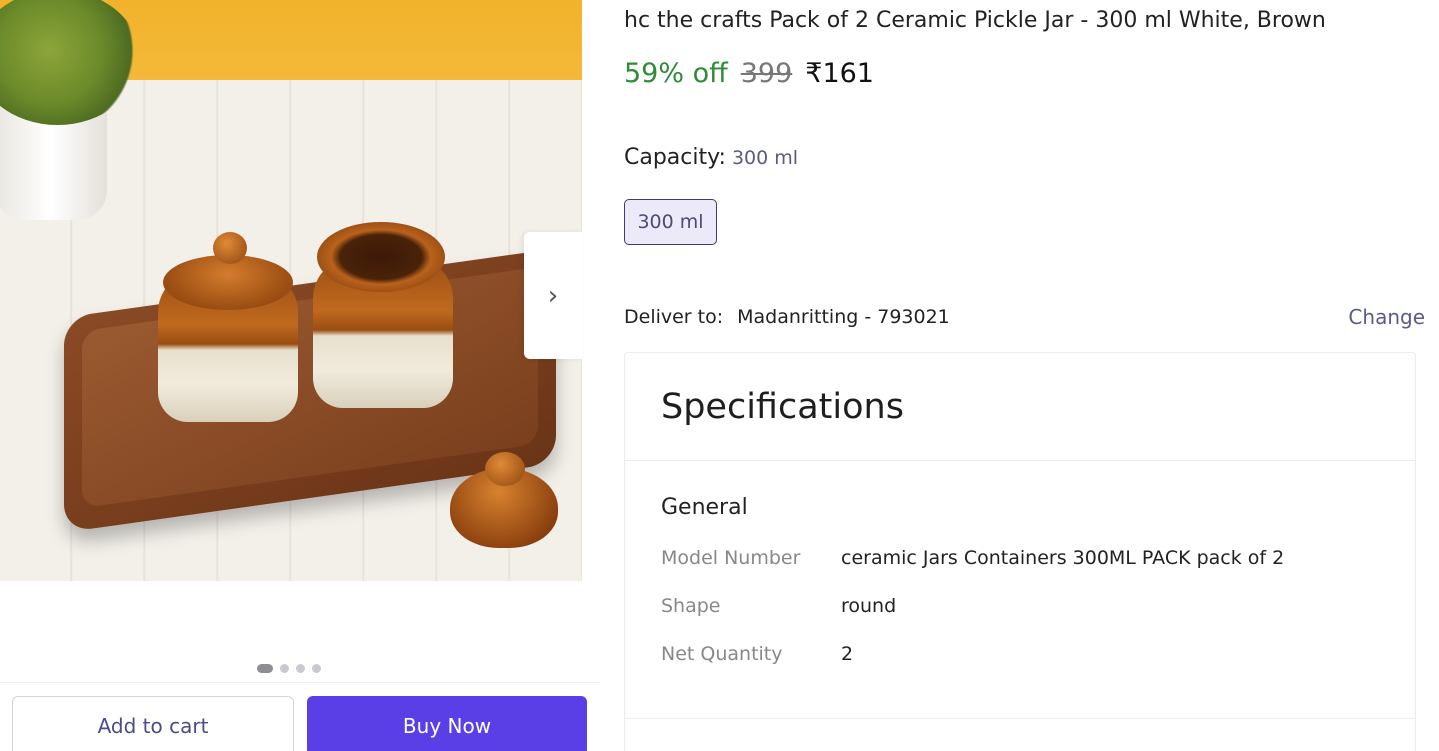  I want to click on image-jar-knob, so click(230, 248).